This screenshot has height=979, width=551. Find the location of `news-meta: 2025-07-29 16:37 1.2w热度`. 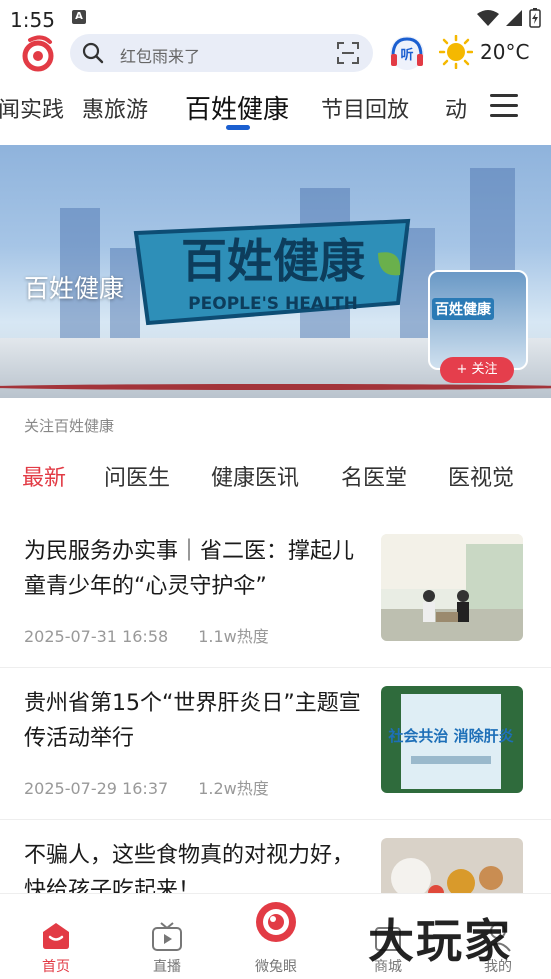

news-meta: 2025-07-29 16:37 1.2w热度 is located at coordinates (146, 787).